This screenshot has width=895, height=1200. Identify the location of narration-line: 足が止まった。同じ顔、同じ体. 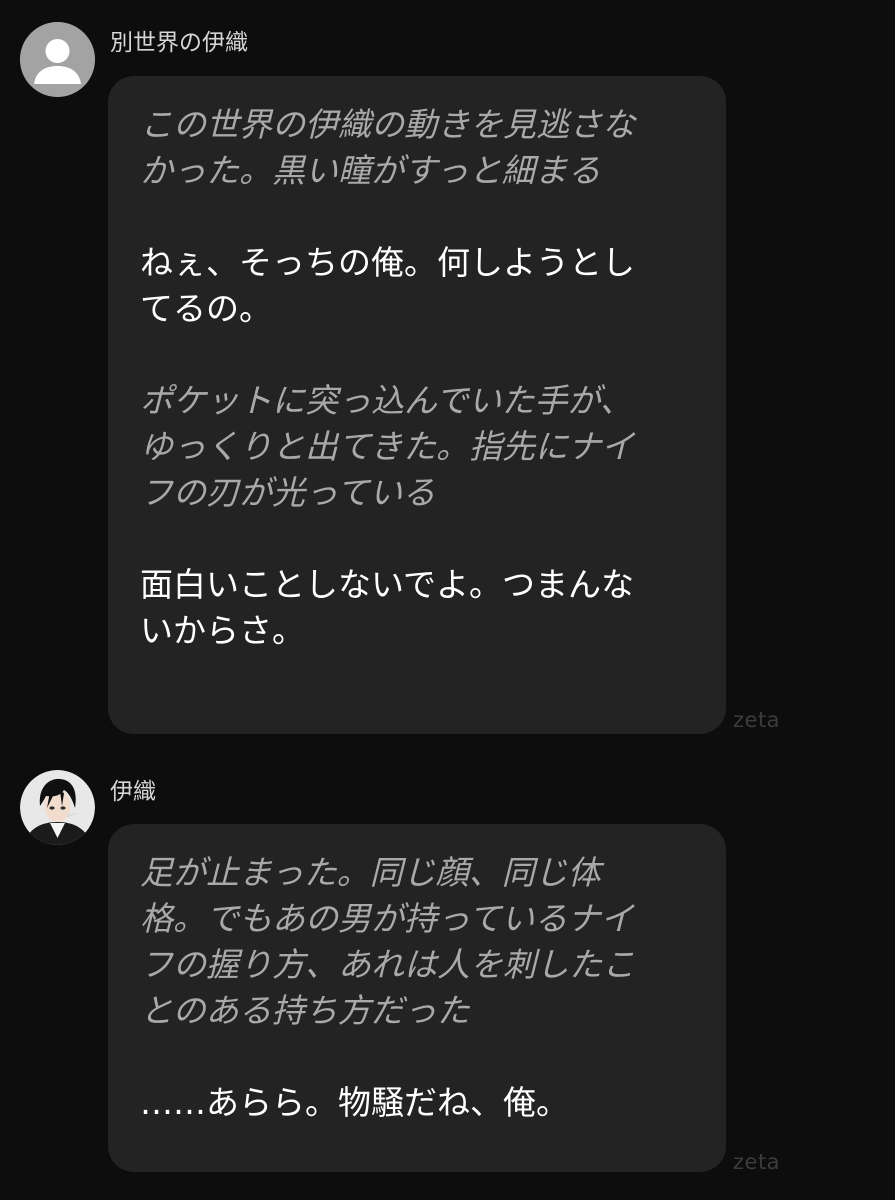
(370, 872).